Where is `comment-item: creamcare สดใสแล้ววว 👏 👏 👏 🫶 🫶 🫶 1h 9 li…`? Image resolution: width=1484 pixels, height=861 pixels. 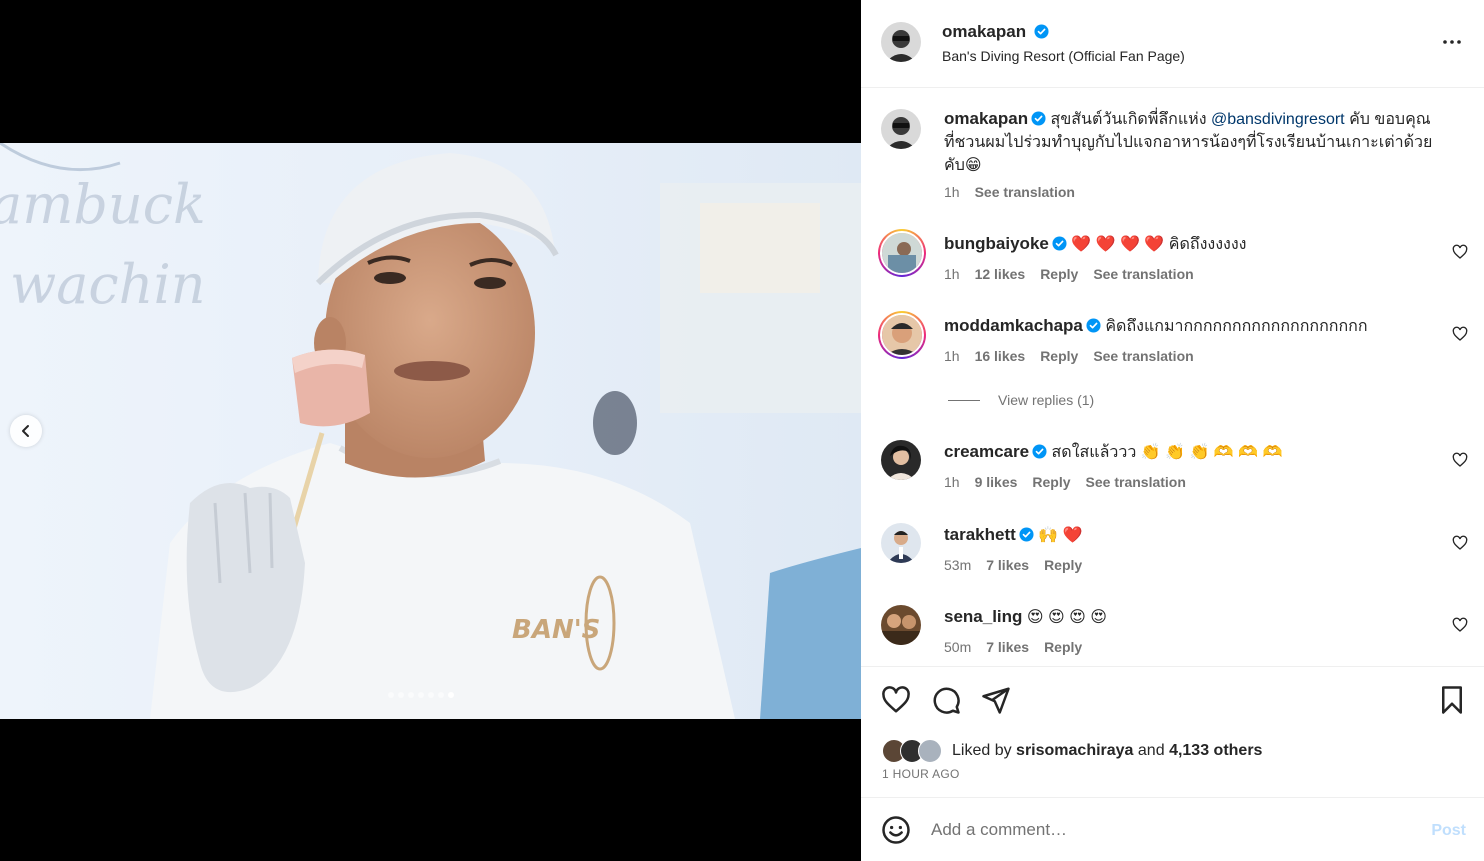
comment-item: creamcare สดใสแล้ววว 👏 👏 👏 🫶 🫶 🫶 1h 9 li… is located at coordinates (1172, 470).